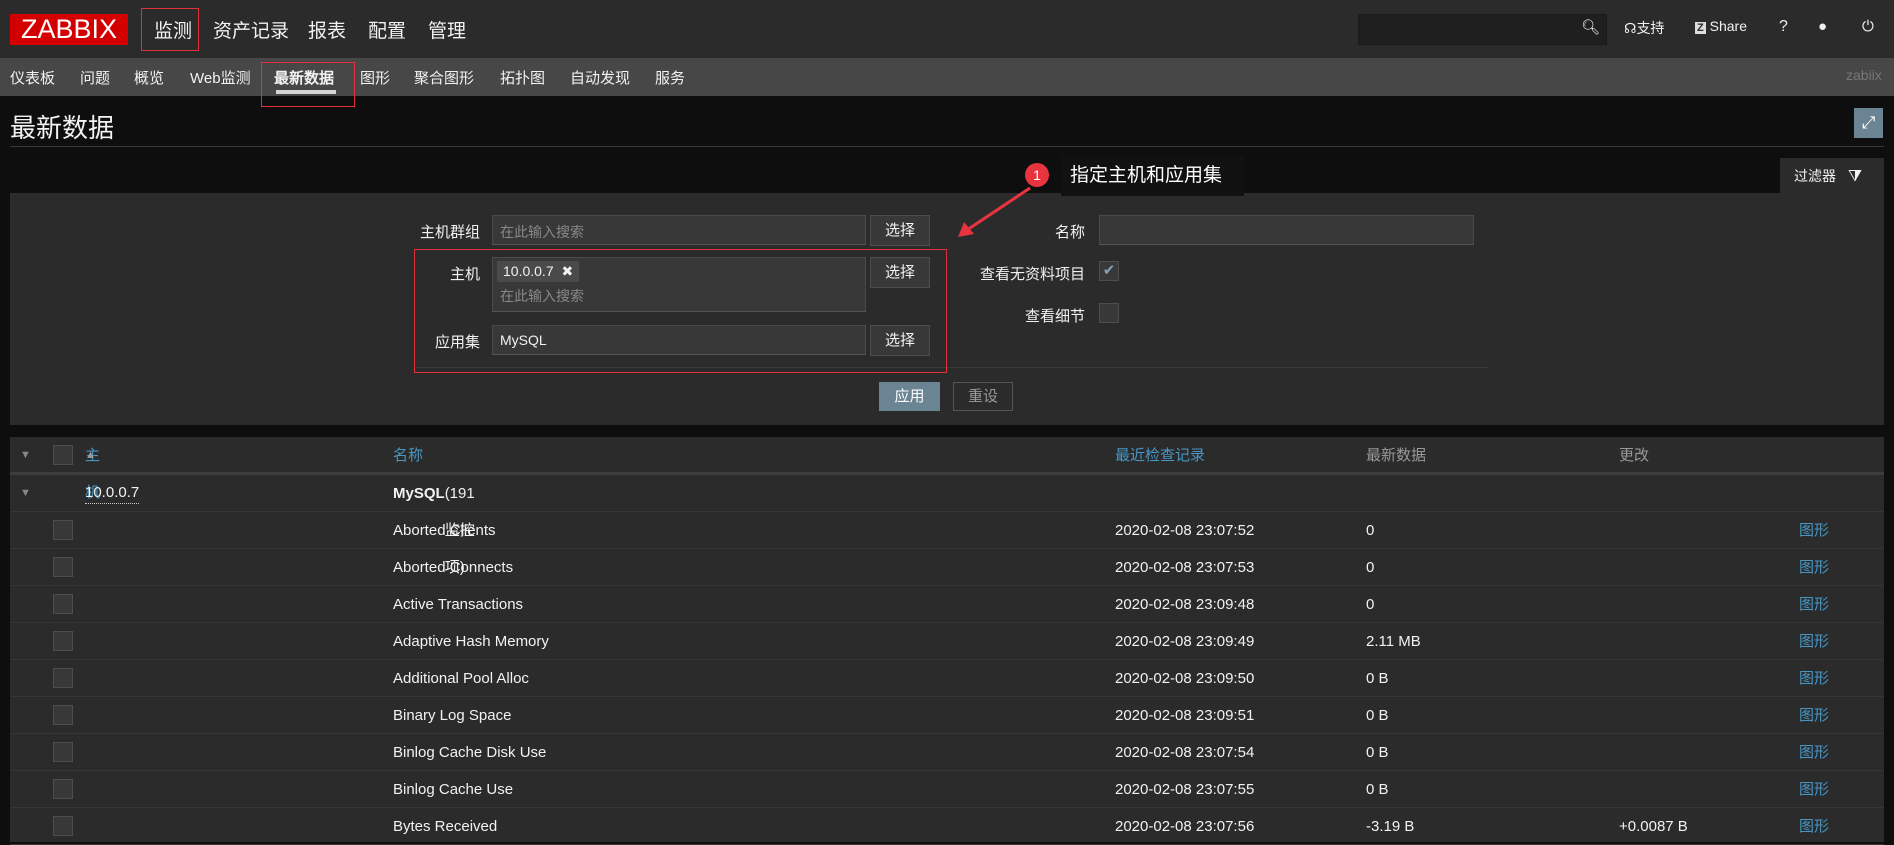 Image resolution: width=1894 pixels, height=845 pixels. Describe the element at coordinates (1185, 567) in the screenshot. I see `item-lastcheck: 2020-02-08 23:07:53` at that location.